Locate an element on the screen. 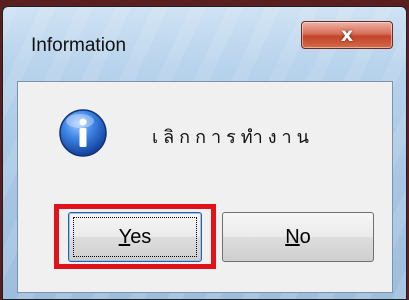 This screenshot has width=409, height=300. close-icon: x is located at coordinates (347, 35).